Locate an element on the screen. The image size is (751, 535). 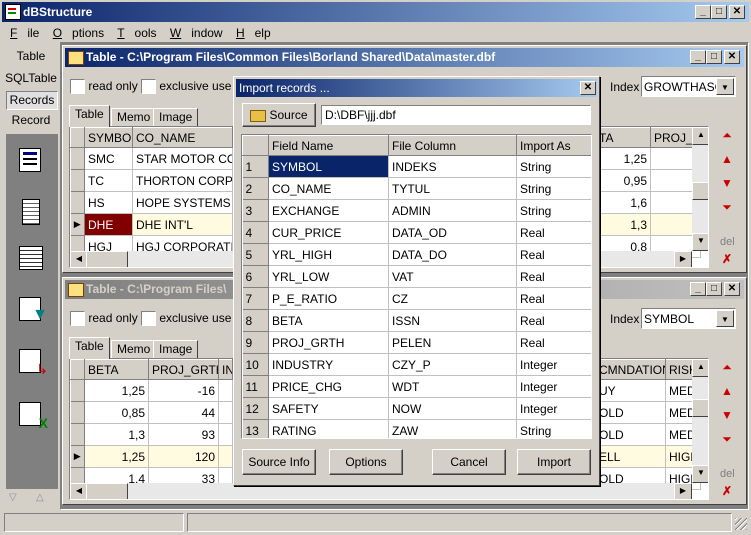
size-grip-icon is located at coordinates (741, 524).